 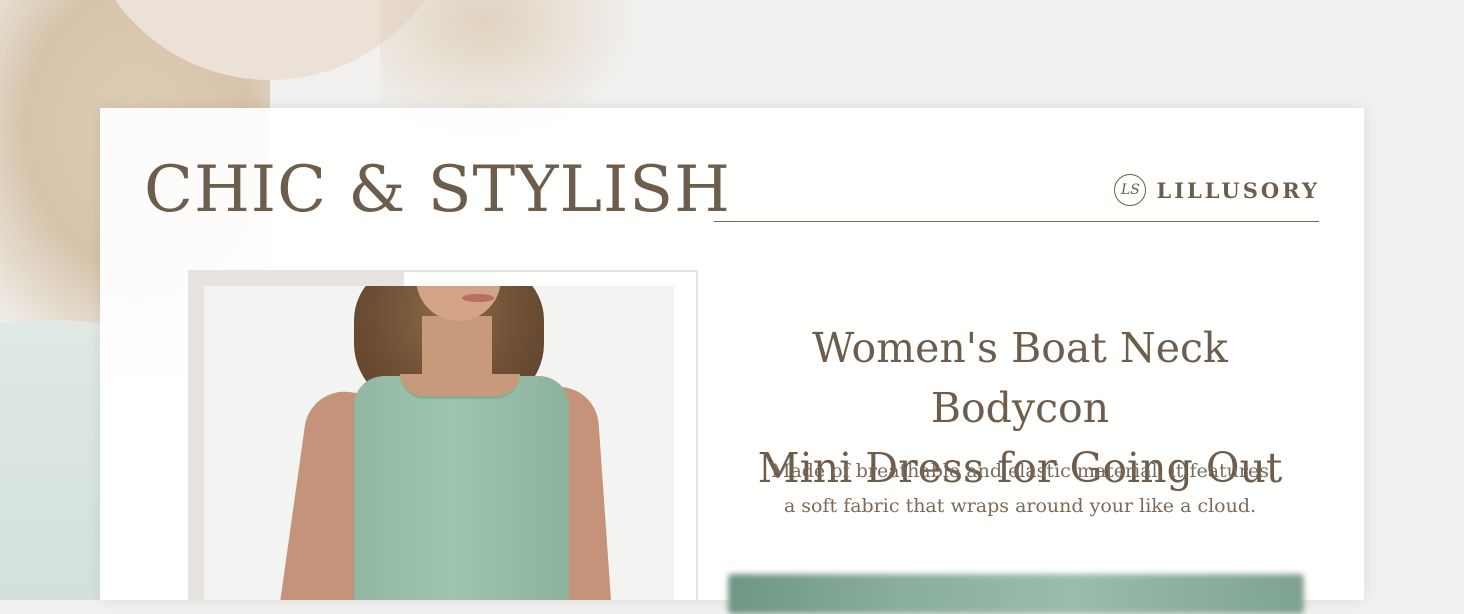 I want to click on header-divider, so click(x=1016, y=221).